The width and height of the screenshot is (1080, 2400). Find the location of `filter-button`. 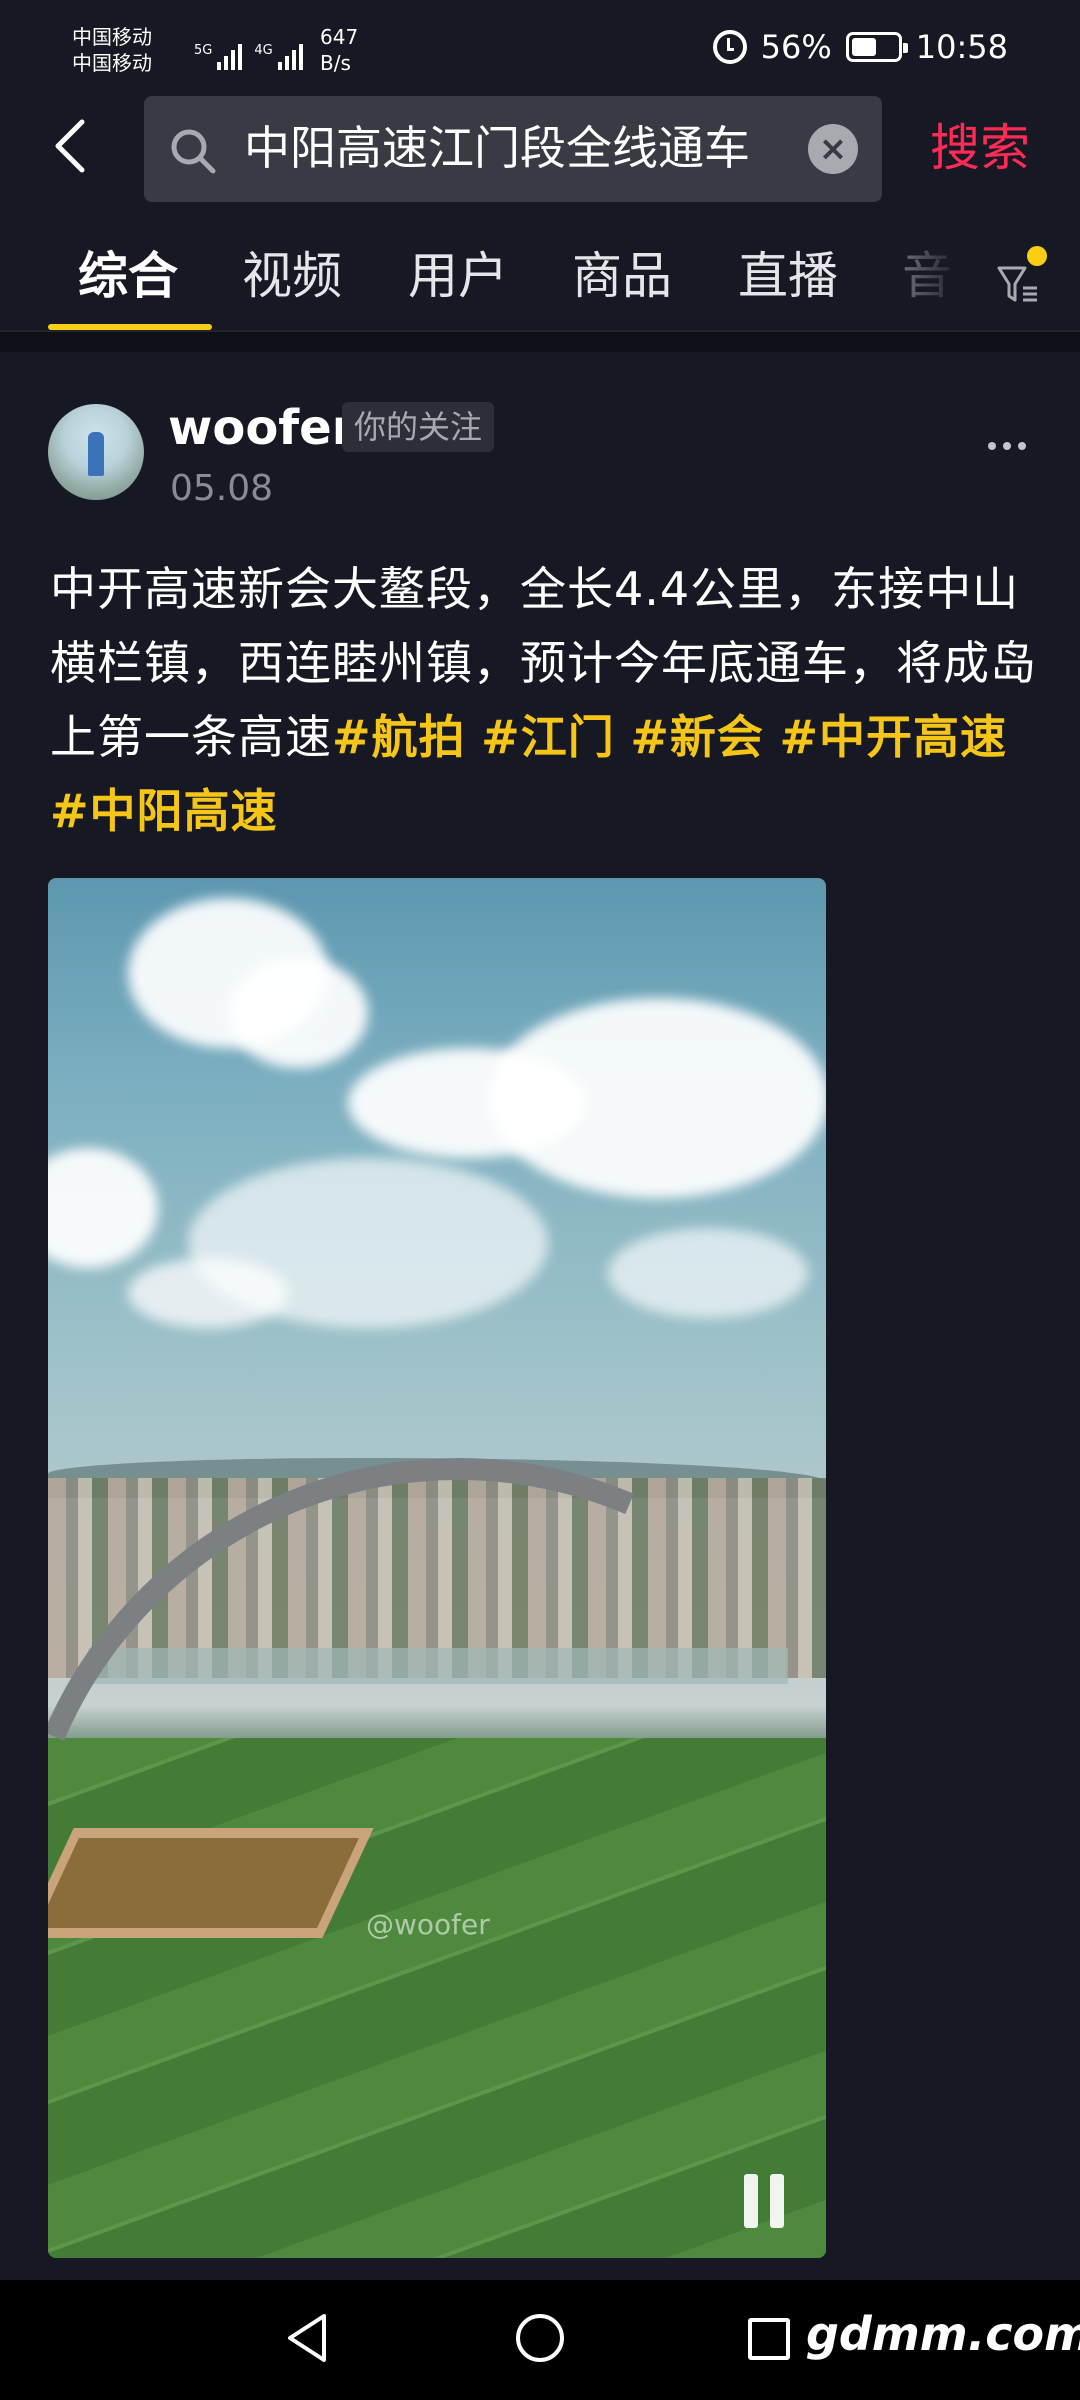

filter-button is located at coordinates (1025, 281).